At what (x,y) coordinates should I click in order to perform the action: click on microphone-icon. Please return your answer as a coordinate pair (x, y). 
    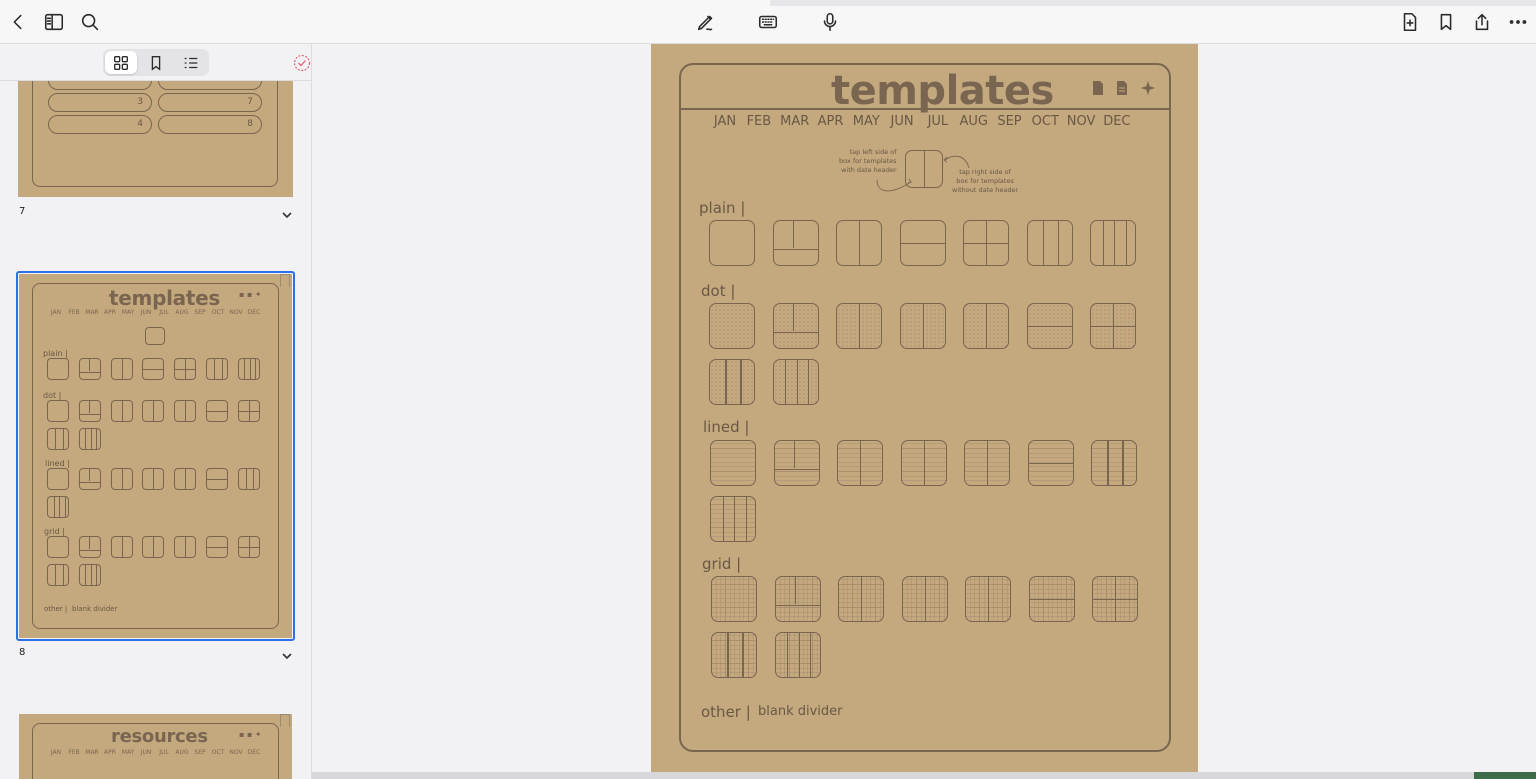
    Looking at the image, I should click on (830, 22).